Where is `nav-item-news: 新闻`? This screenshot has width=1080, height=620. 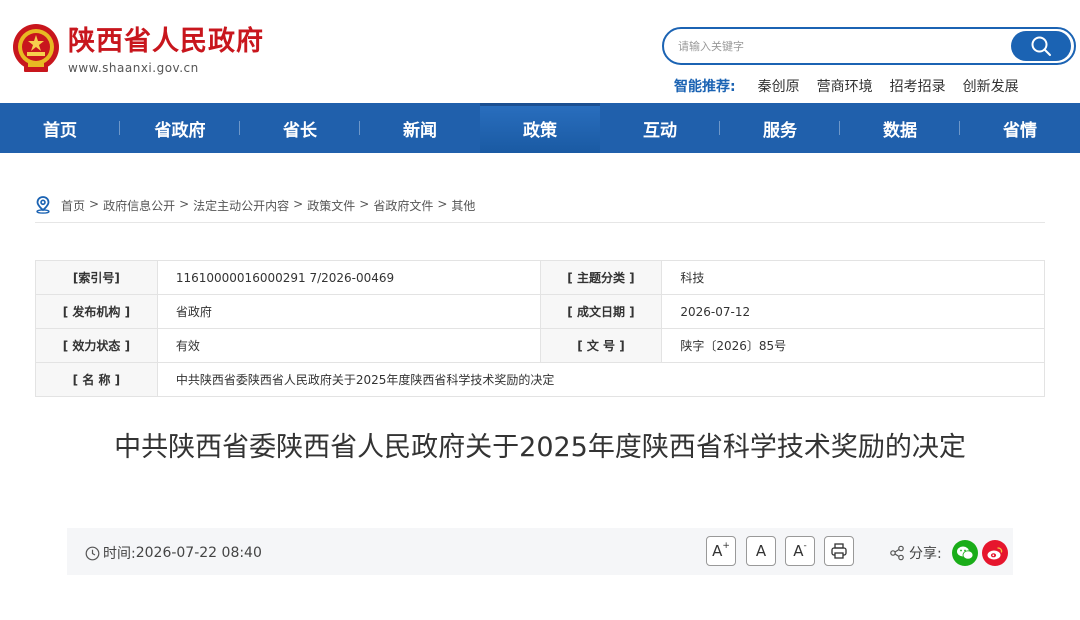 nav-item-news: 新闻 is located at coordinates (420, 128).